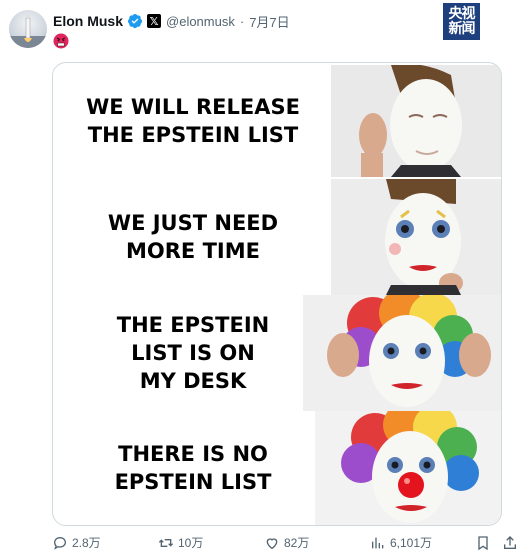 The width and height of the screenshot is (527, 558). What do you see at coordinates (269, 21) in the screenshot?
I see `post-date: 7月7日` at bounding box center [269, 21].